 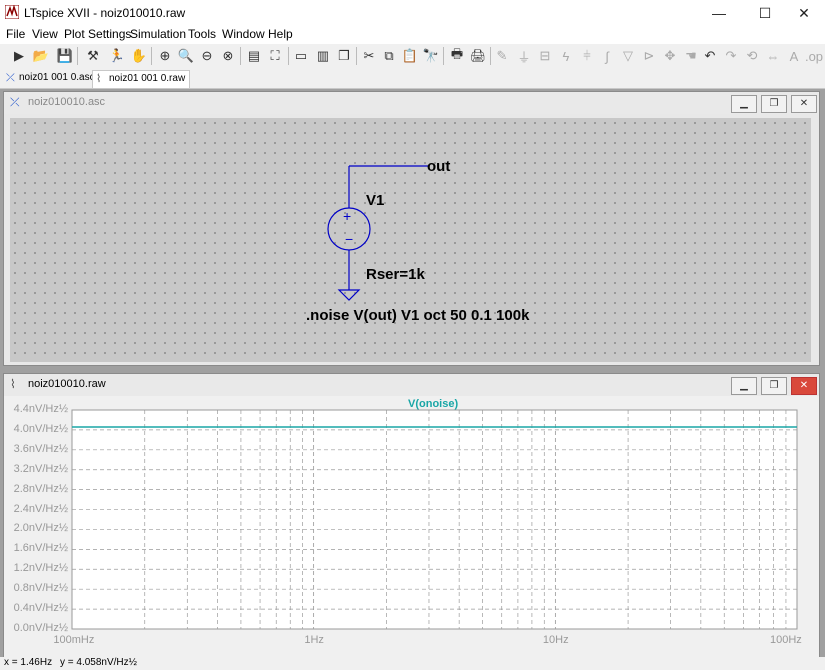 What do you see at coordinates (349, 239) in the screenshot?
I see `minus-sign: −` at bounding box center [349, 239].